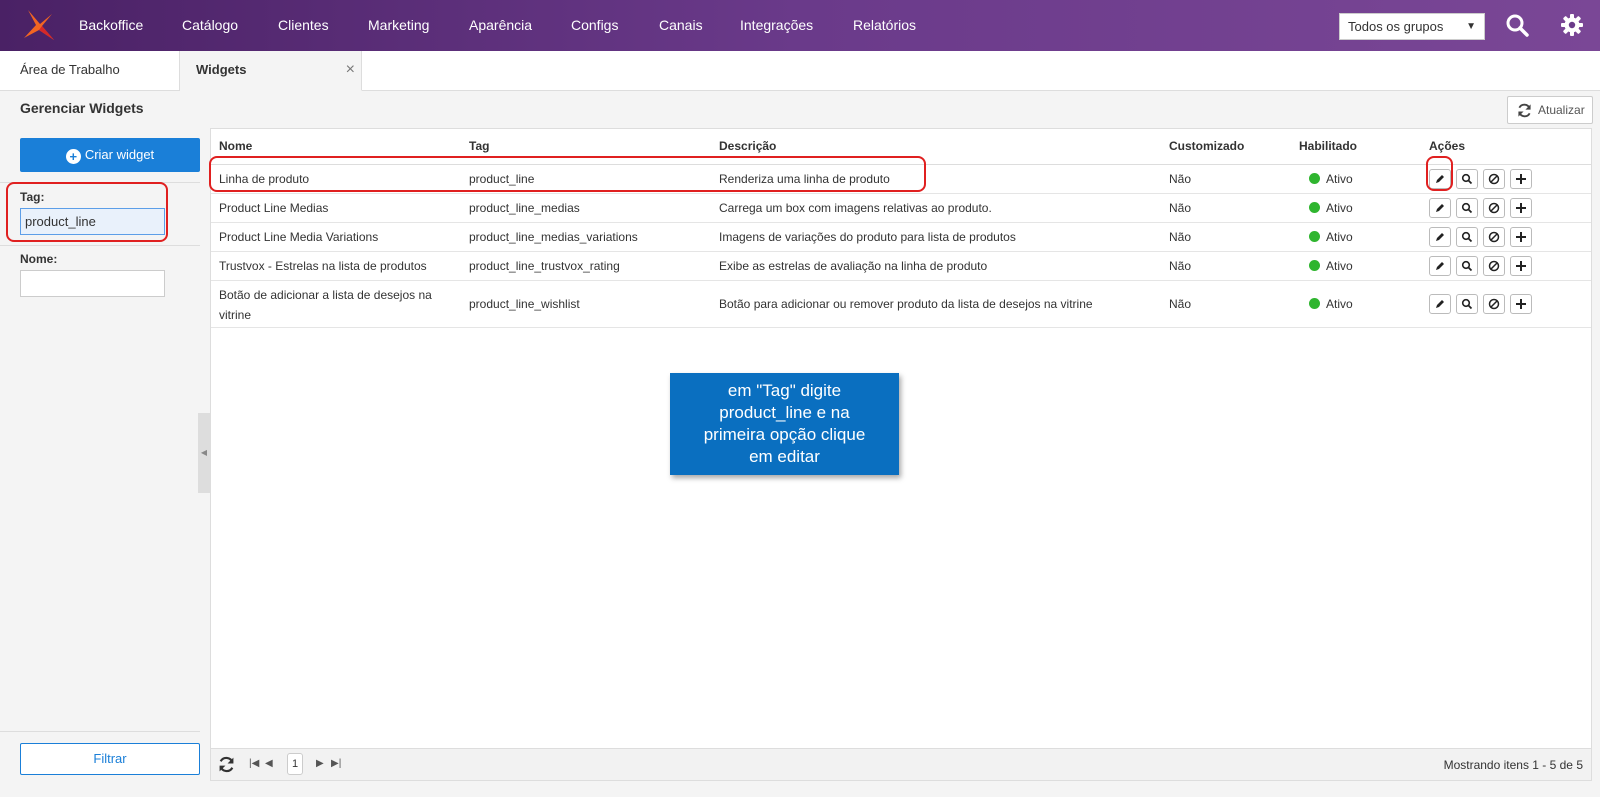 The width and height of the screenshot is (1600, 797). Describe the element at coordinates (303, 25) in the screenshot. I see `nav-clientes: Clientes` at that location.